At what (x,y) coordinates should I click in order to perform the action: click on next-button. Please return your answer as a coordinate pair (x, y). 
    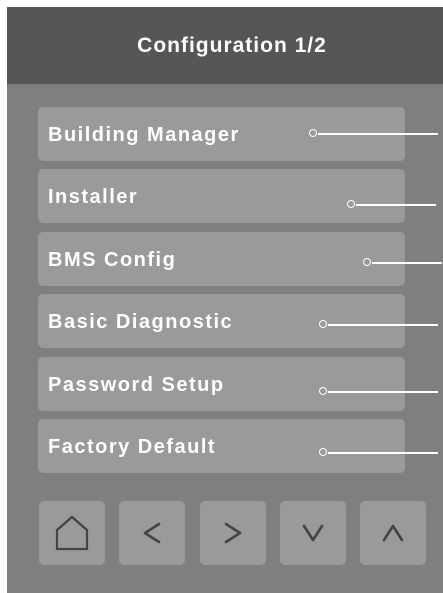
    Looking at the image, I should click on (233, 533).